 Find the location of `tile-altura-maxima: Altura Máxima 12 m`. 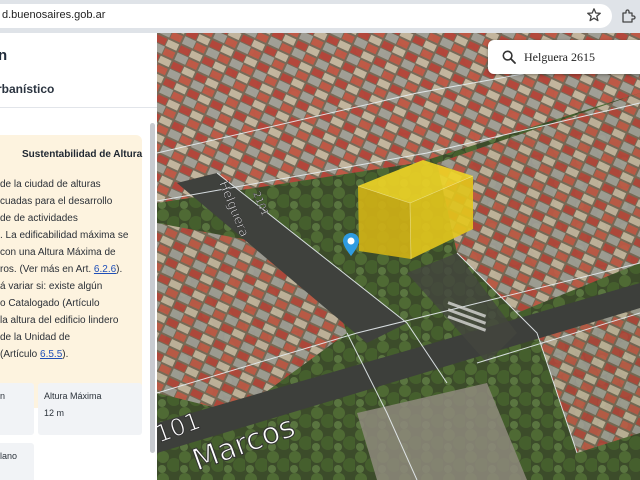

tile-altura-maxima: Altura Máxima 12 m is located at coordinates (90, 409).